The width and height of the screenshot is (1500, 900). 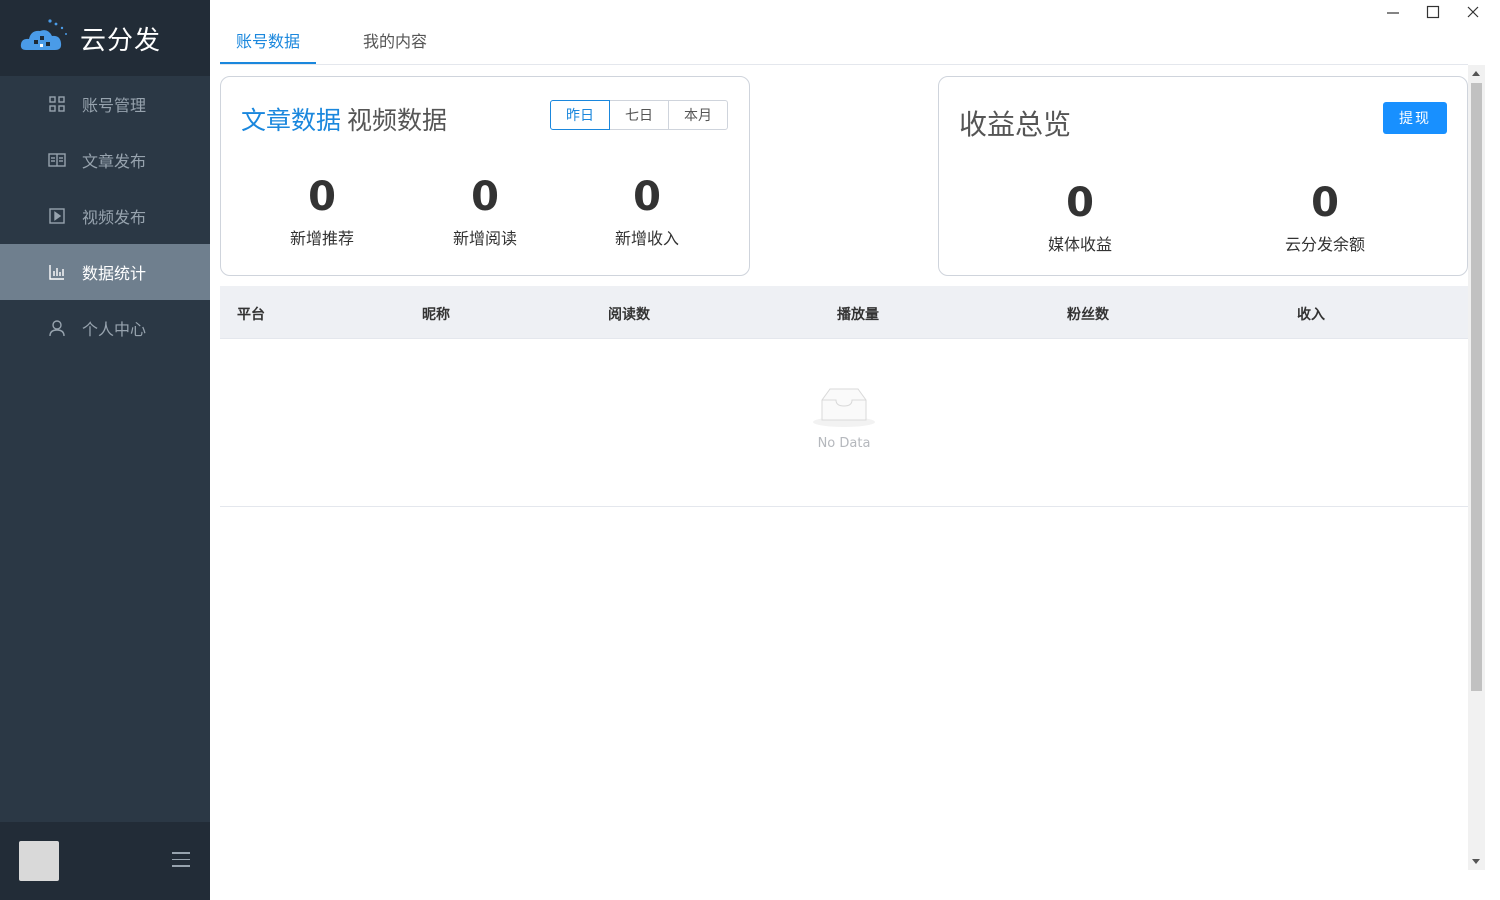 What do you see at coordinates (57, 216) in the screenshot?
I see `play-icon` at bounding box center [57, 216].